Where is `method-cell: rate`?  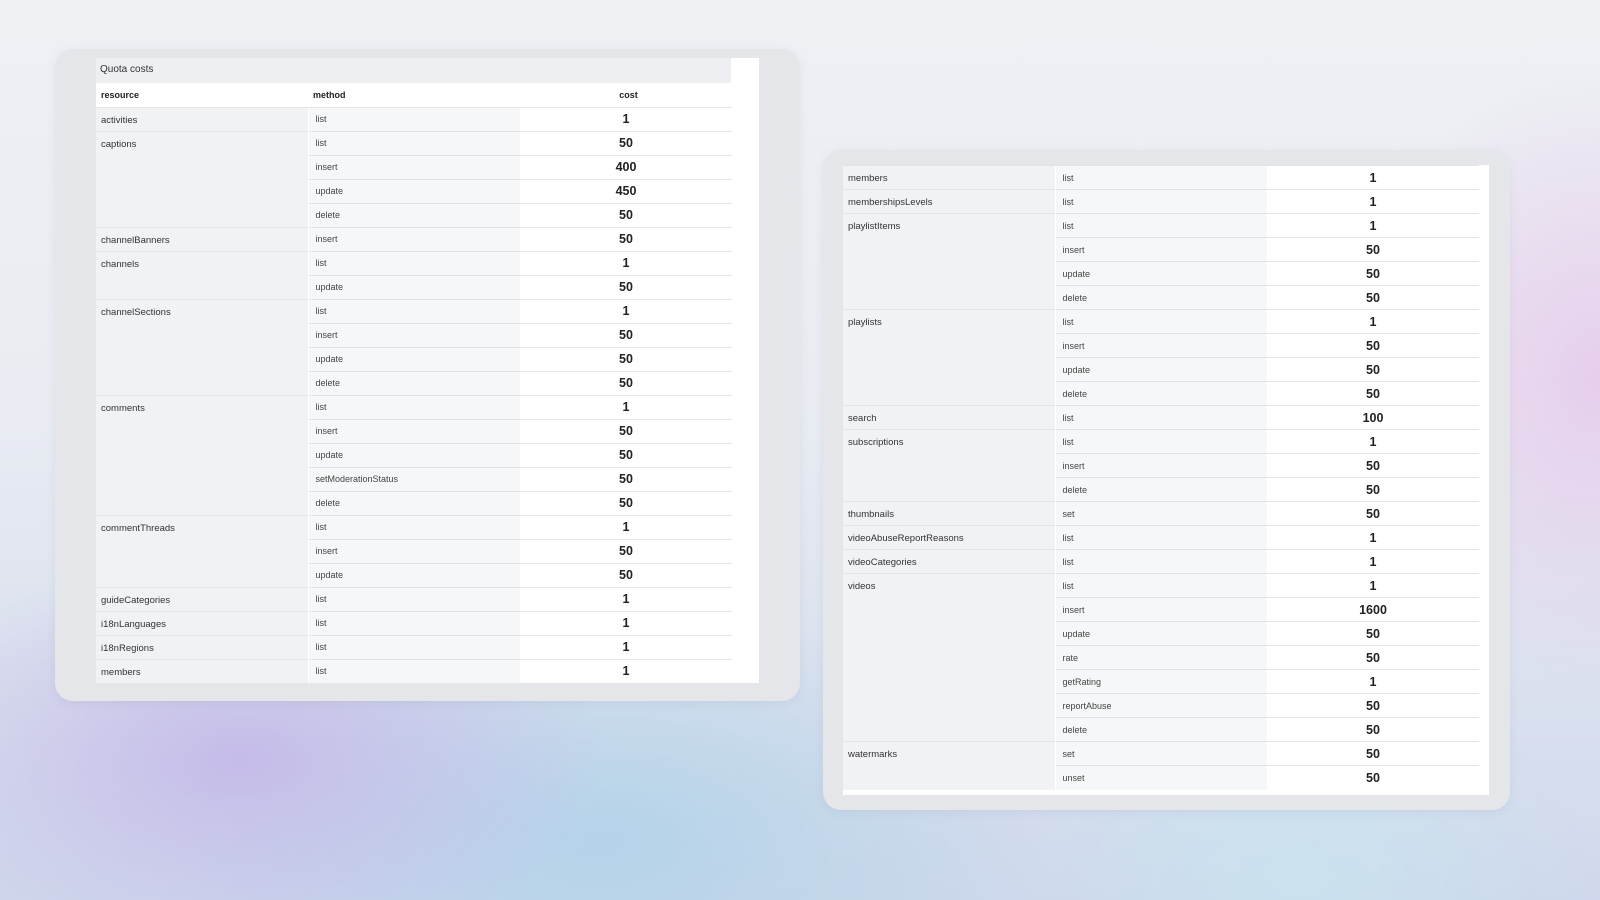 method-cell: rate is located at coordinates (1160, 657).